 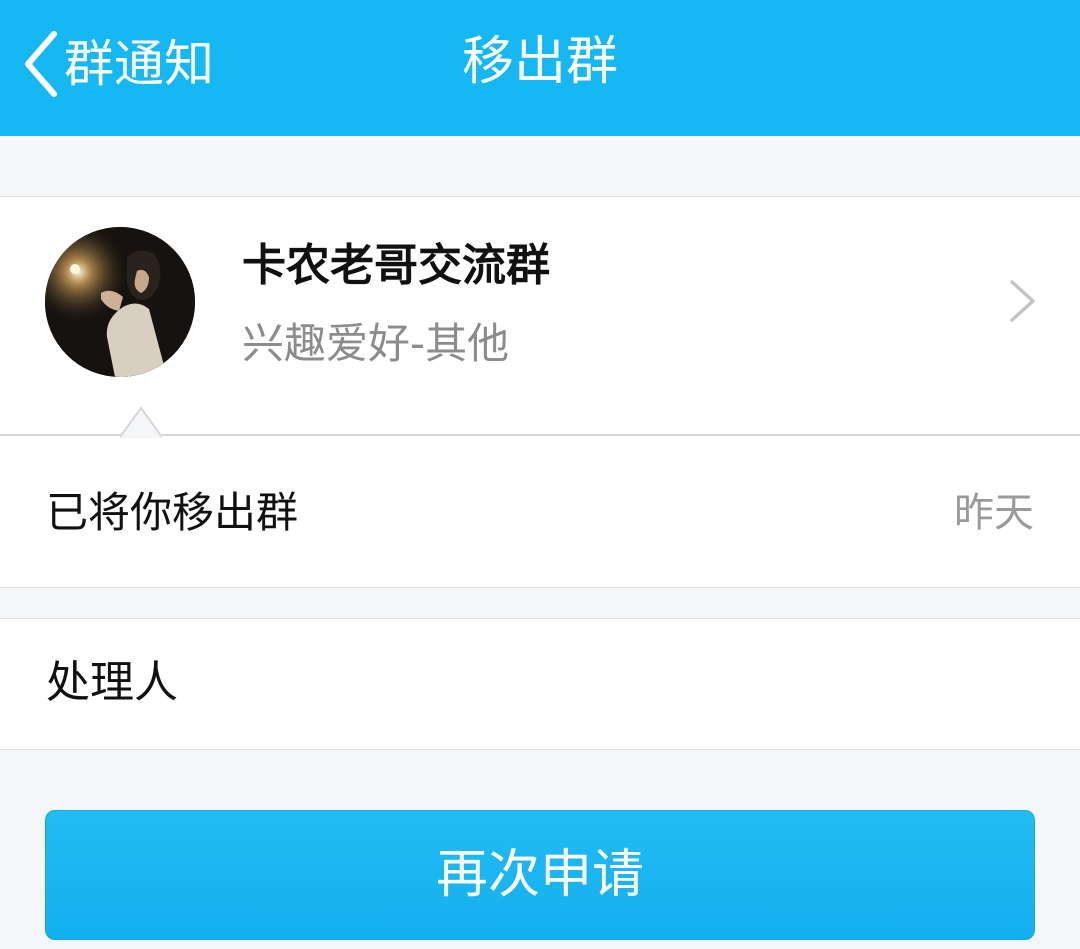 What do you see at coordinates (112, 682) in the screenshot?
I see `handler-label: 处理人` at bounding box center [112, 682].